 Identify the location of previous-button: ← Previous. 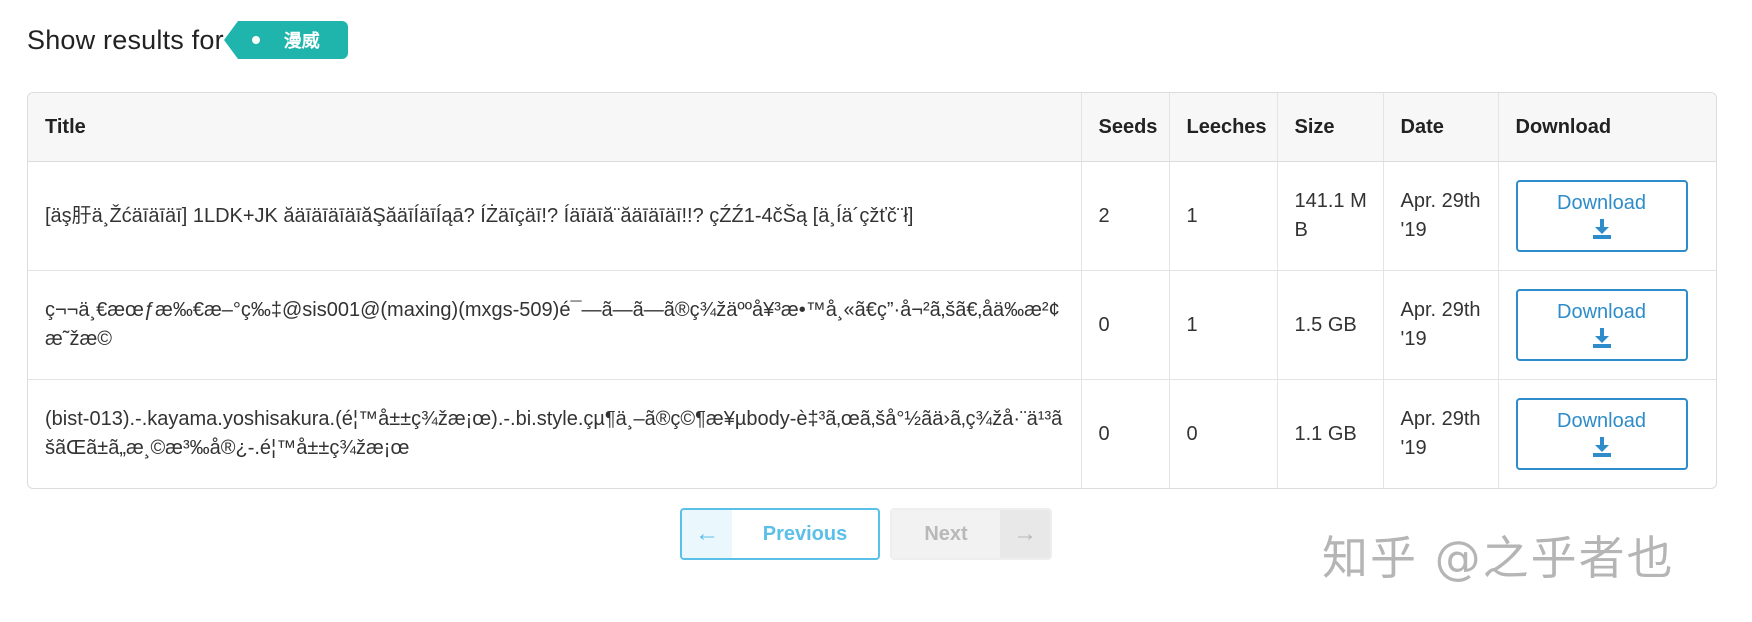
(780, 534).